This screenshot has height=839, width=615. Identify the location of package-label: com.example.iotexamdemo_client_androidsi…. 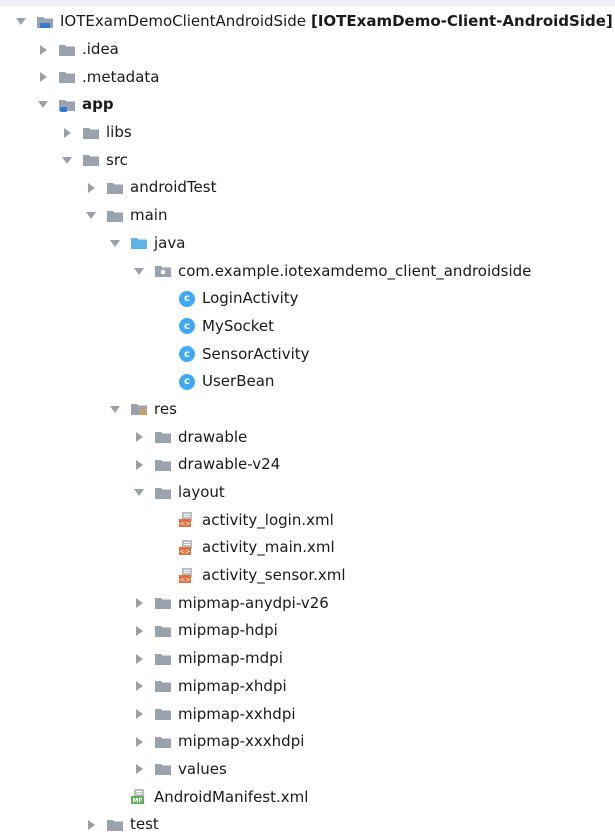
(355, 270).